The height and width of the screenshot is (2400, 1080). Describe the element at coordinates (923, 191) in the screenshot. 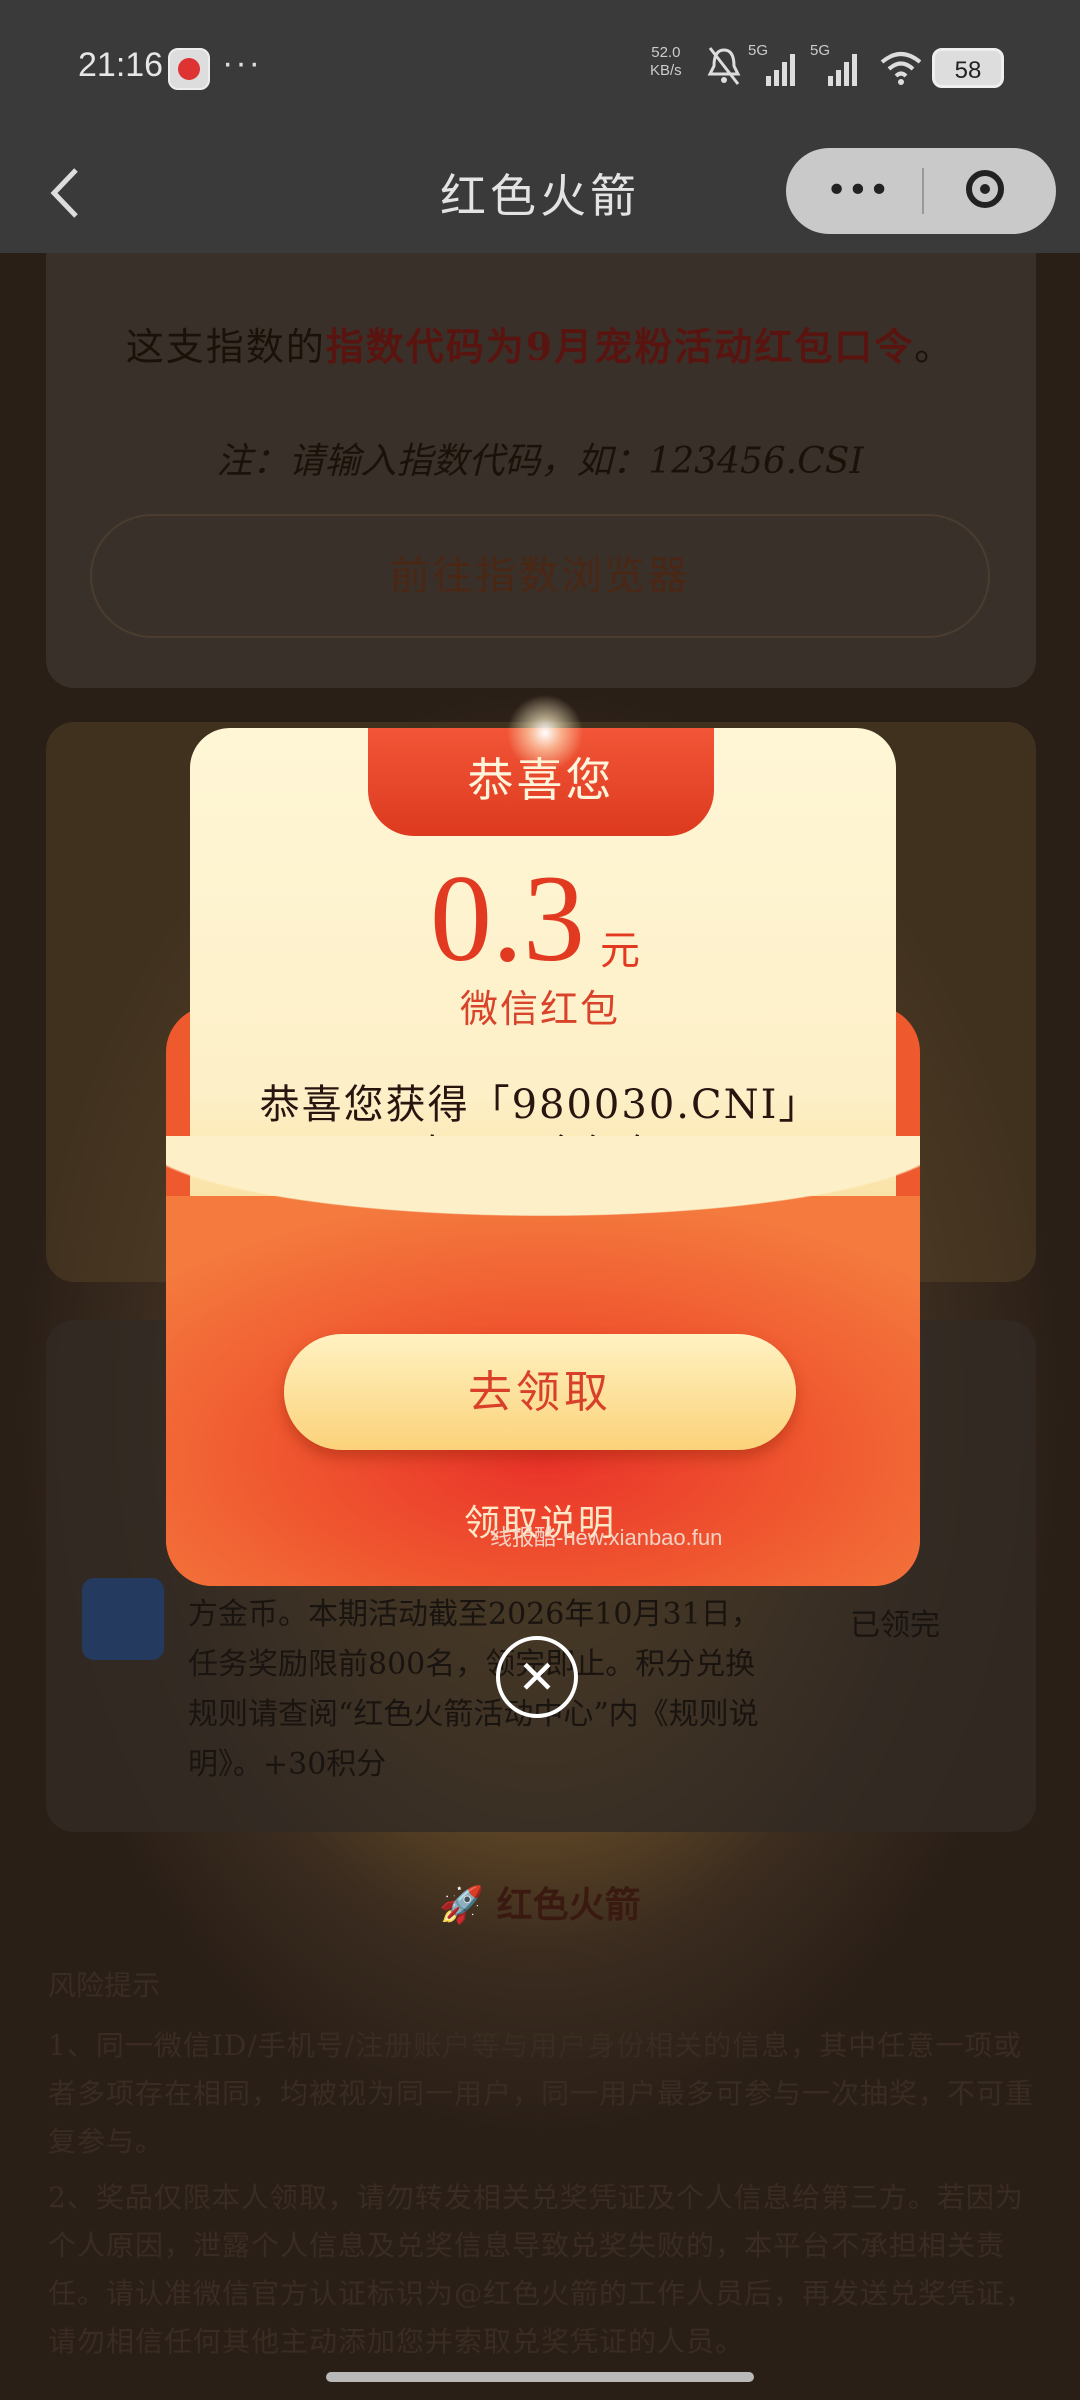

I see `capsule-divider` at that location.